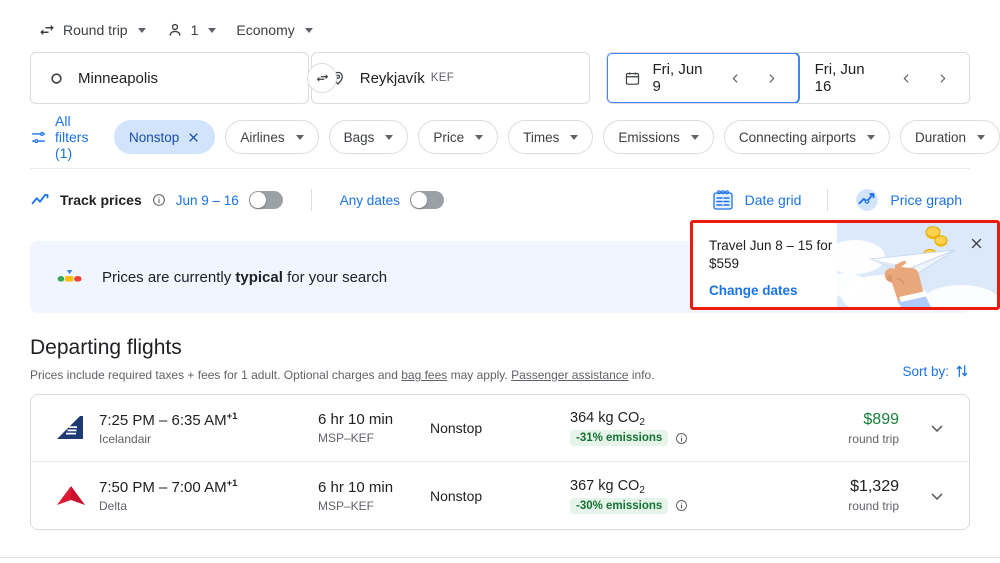 The height and width of the screenshot is (563, 1000). I want to click on return-date-field: Fri, Jun 16, so click(884, 78).